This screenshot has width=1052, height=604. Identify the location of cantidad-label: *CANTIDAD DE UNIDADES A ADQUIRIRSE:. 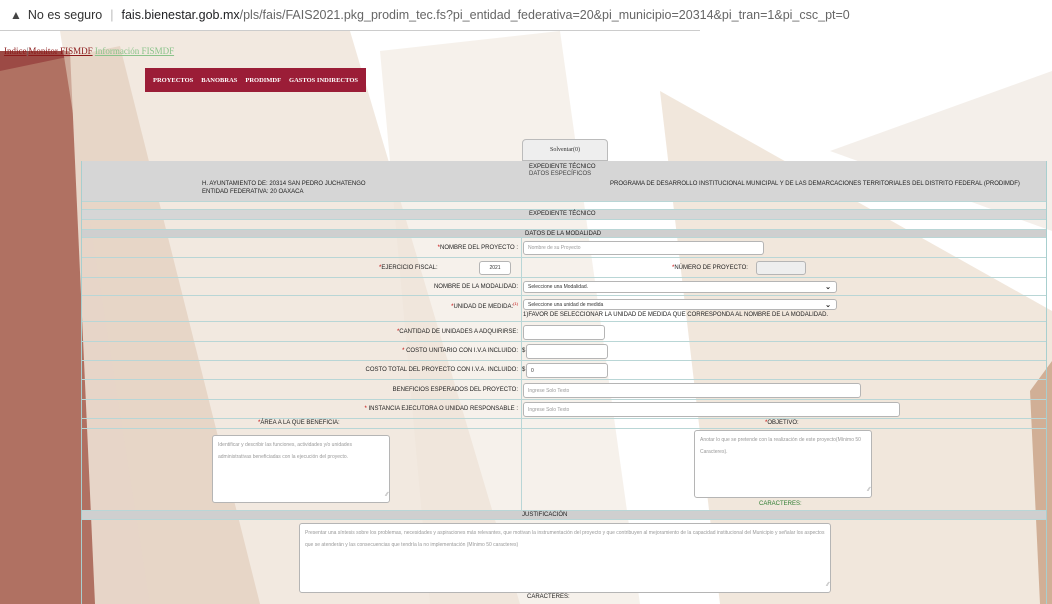
(457, 332).